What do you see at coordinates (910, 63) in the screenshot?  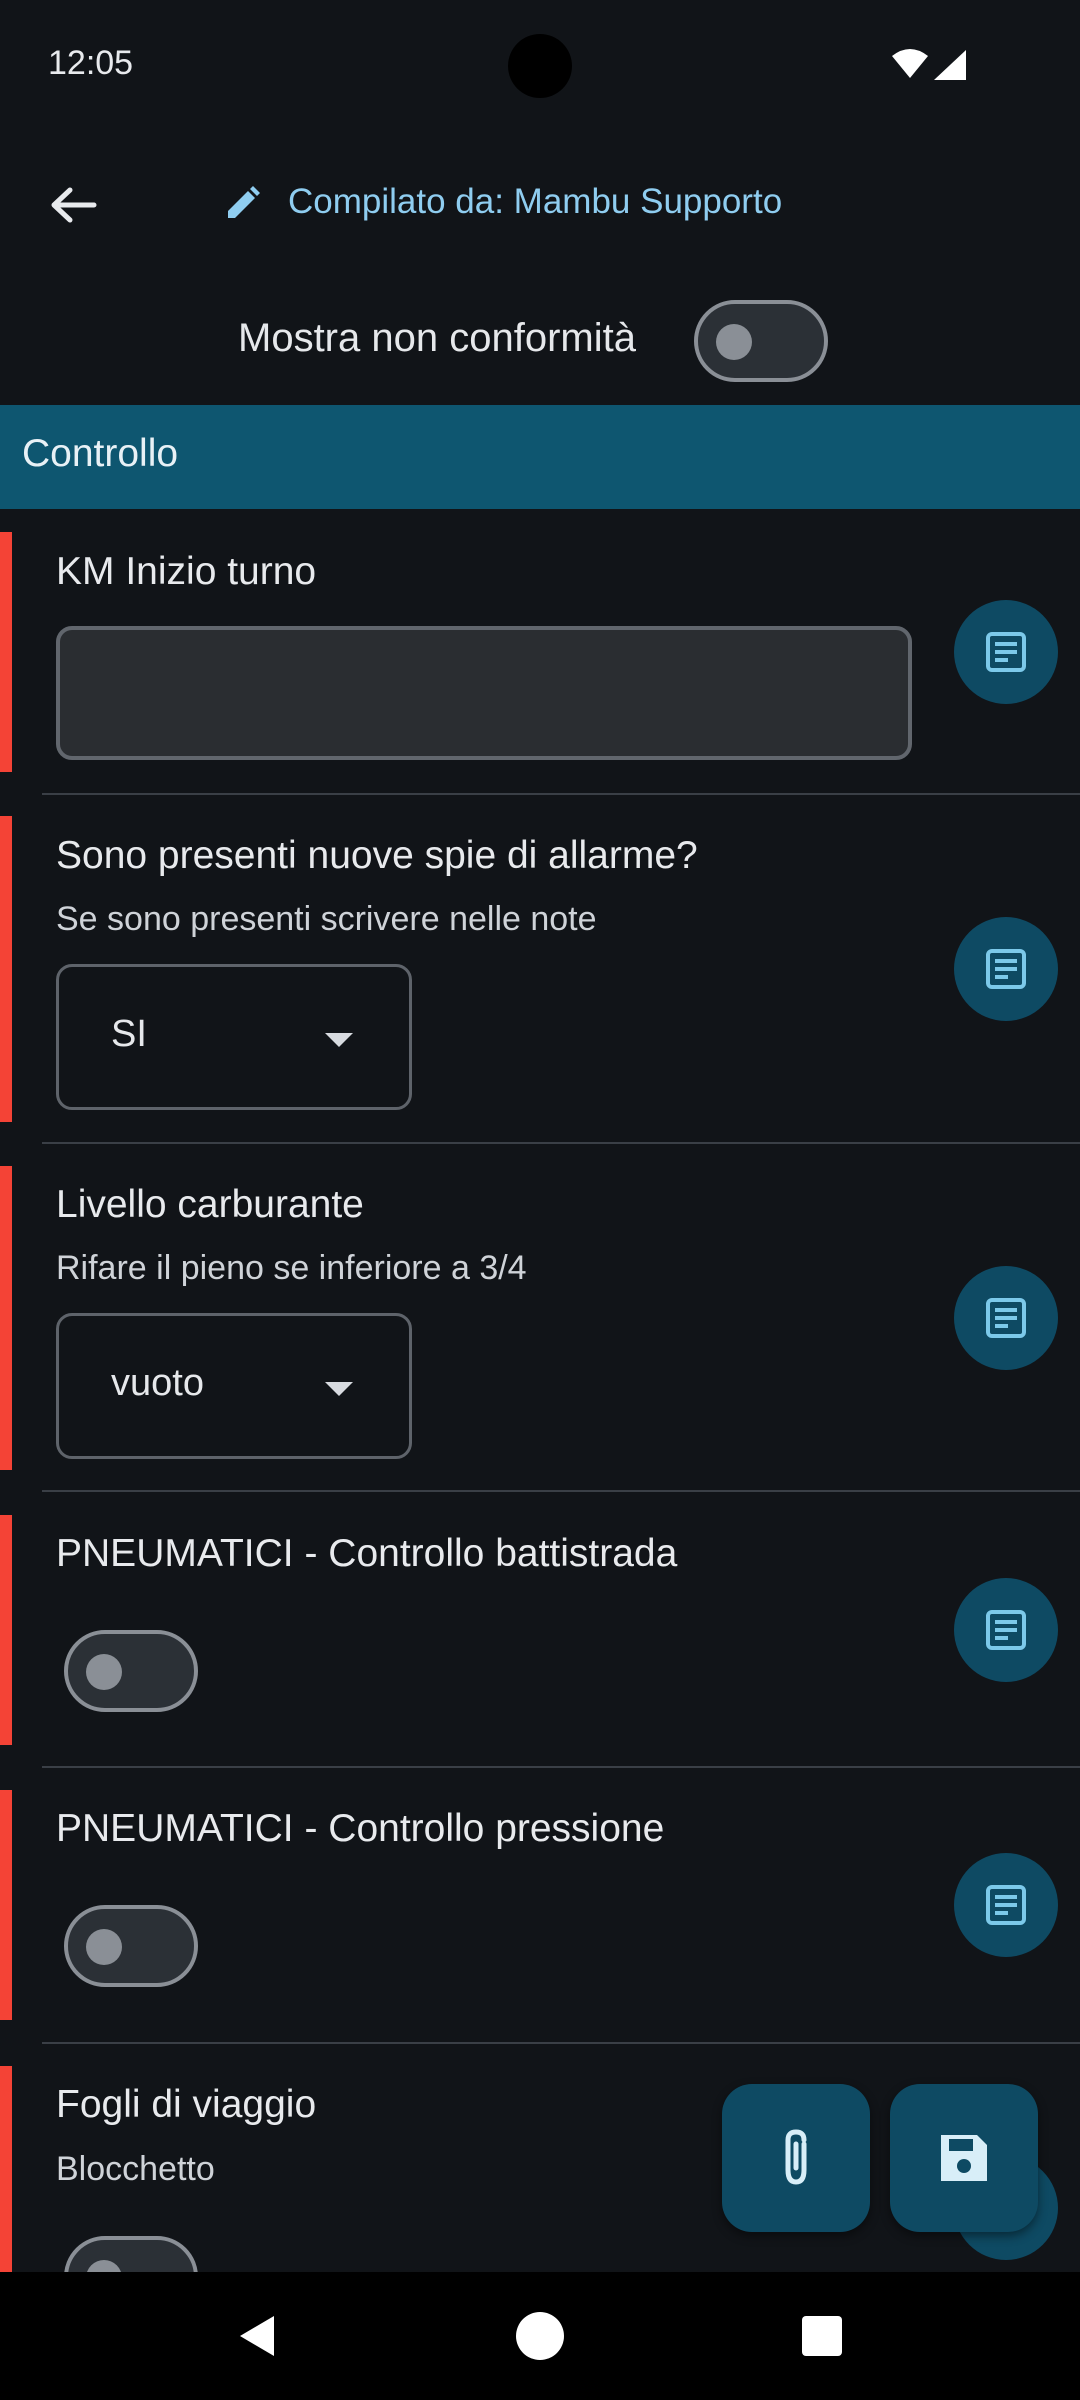 I see `wifi-icon` at bounding box center [910, 63].